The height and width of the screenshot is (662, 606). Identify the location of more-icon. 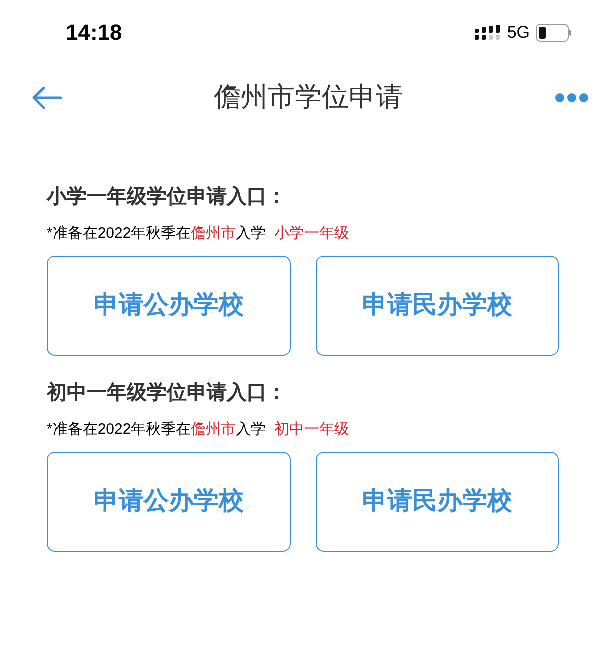
(572, 97).